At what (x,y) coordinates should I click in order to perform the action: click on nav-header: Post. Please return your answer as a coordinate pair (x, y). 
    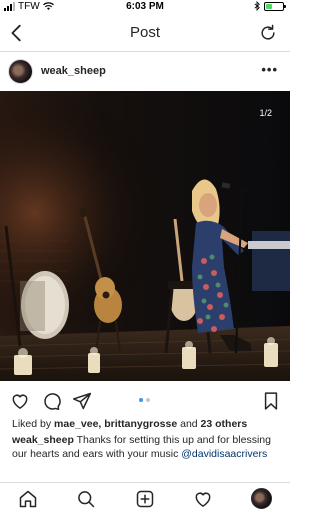
    Looking at the image, I should click on (145, 33).